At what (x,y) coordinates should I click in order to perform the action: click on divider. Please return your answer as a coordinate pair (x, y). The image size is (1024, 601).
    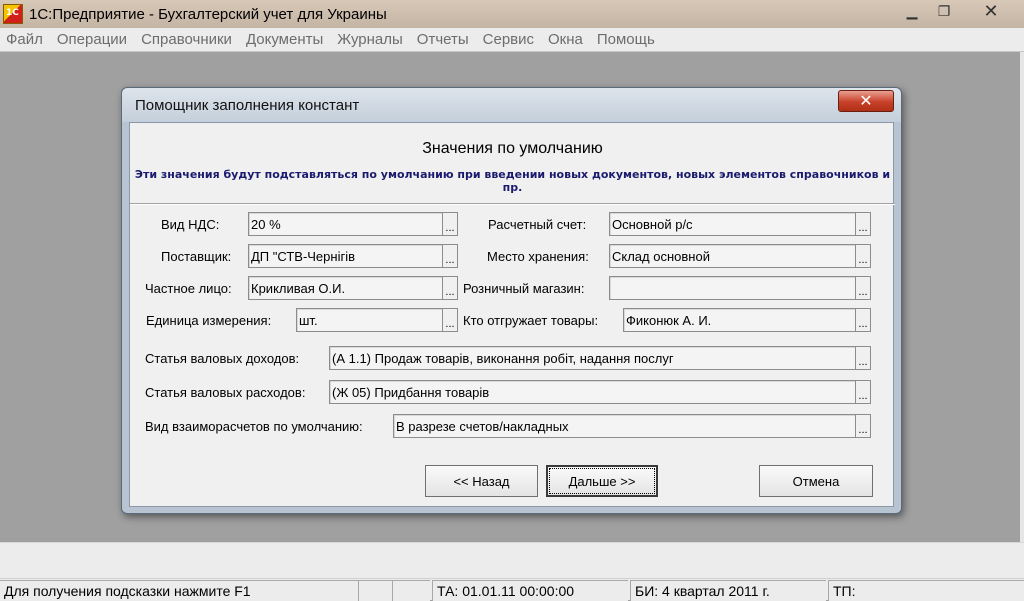
    Looking at the image, I should click on (512, 204).